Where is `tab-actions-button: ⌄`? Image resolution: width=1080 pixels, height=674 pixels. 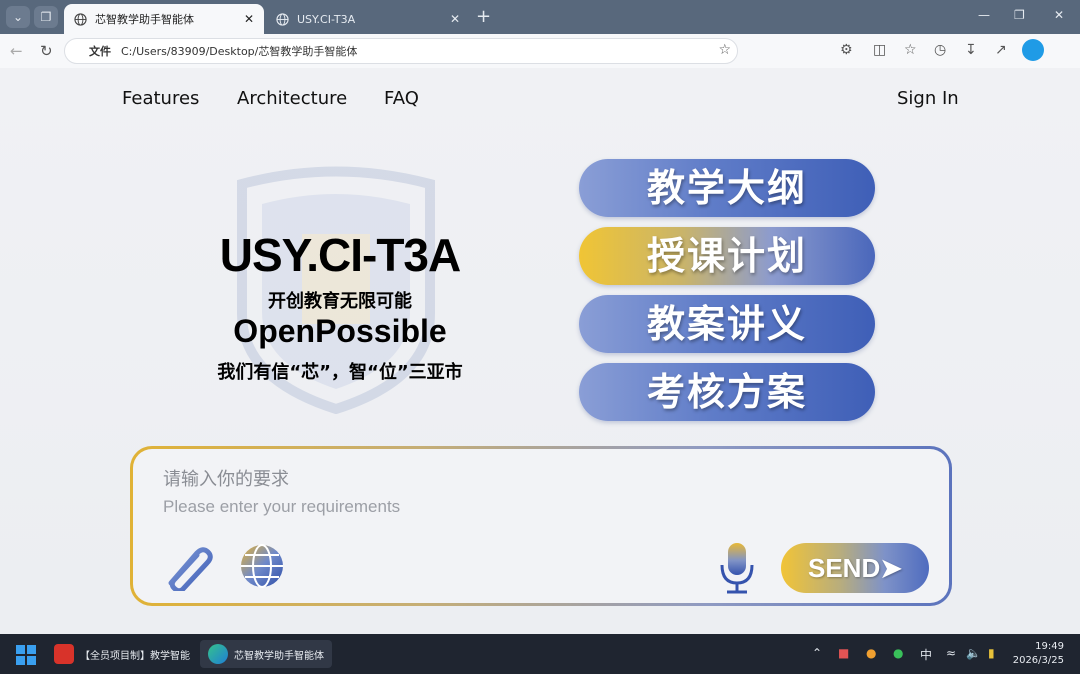 tab-actions-button: ⌄ is located at coordinates (18, 17).